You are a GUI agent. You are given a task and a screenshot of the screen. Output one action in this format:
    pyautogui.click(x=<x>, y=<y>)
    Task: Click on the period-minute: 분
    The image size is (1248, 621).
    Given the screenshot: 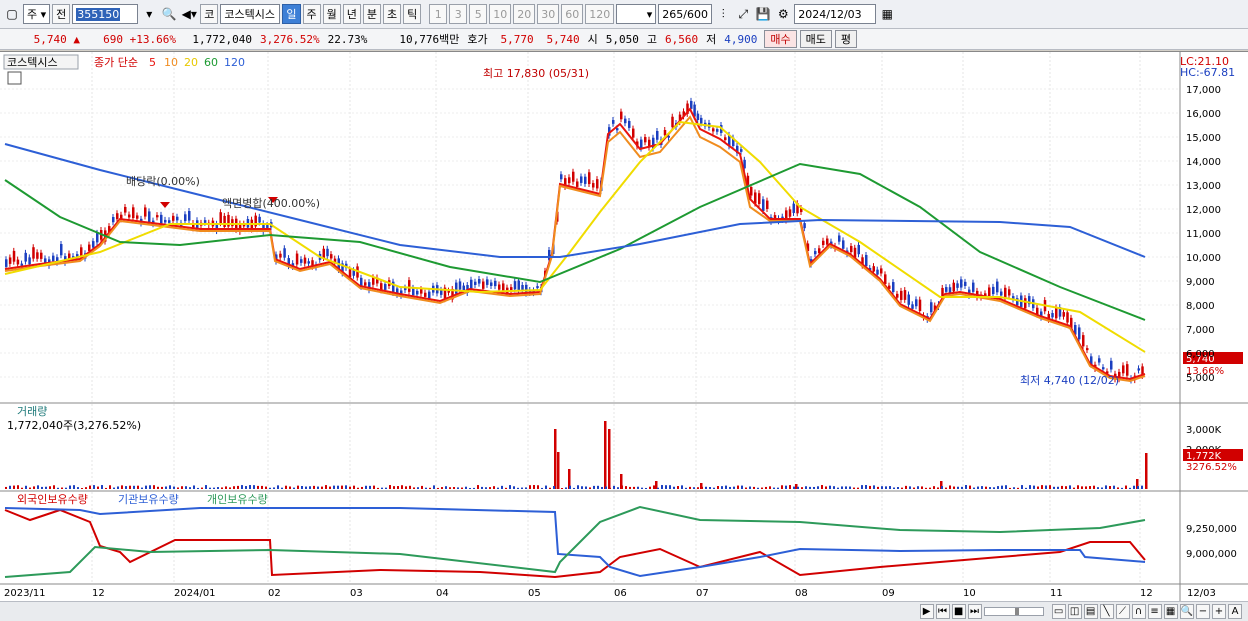 What is the action you would take?
    pyautogui.click(x=372, y=14)
    